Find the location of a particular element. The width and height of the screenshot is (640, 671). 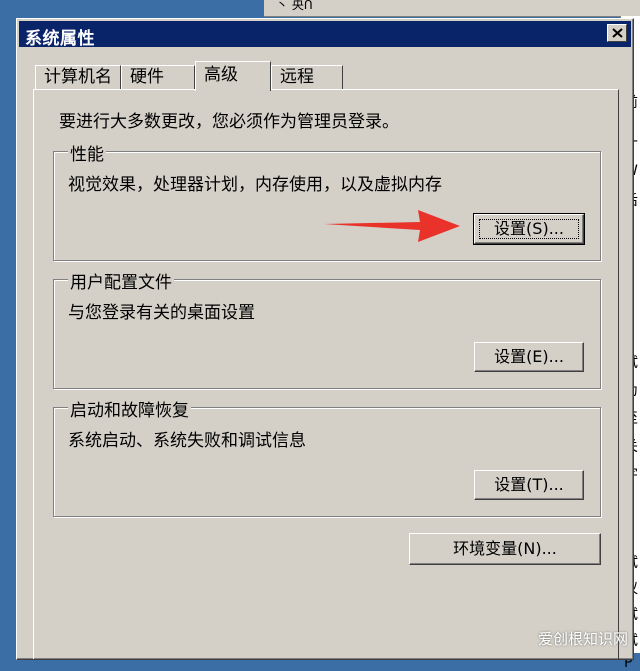

watermark-text: 爱创根知识网 is located at coordinates (582, 639).